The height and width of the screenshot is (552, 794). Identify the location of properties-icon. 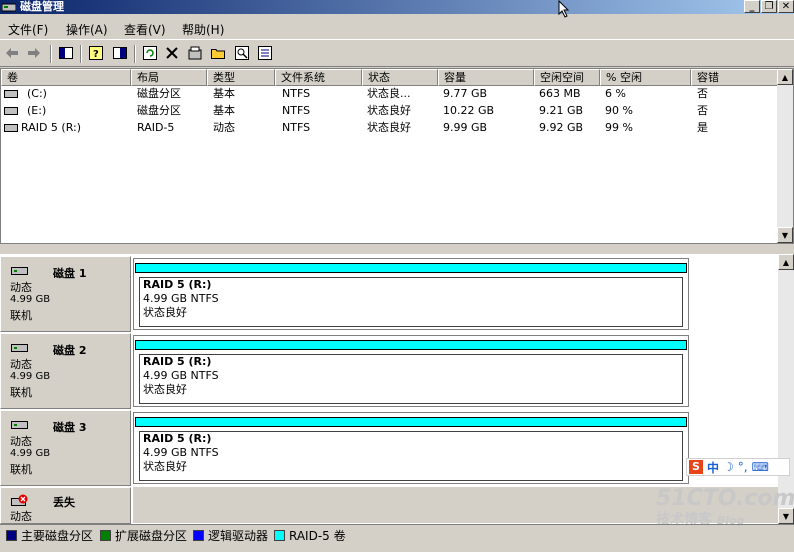
(120, 53).